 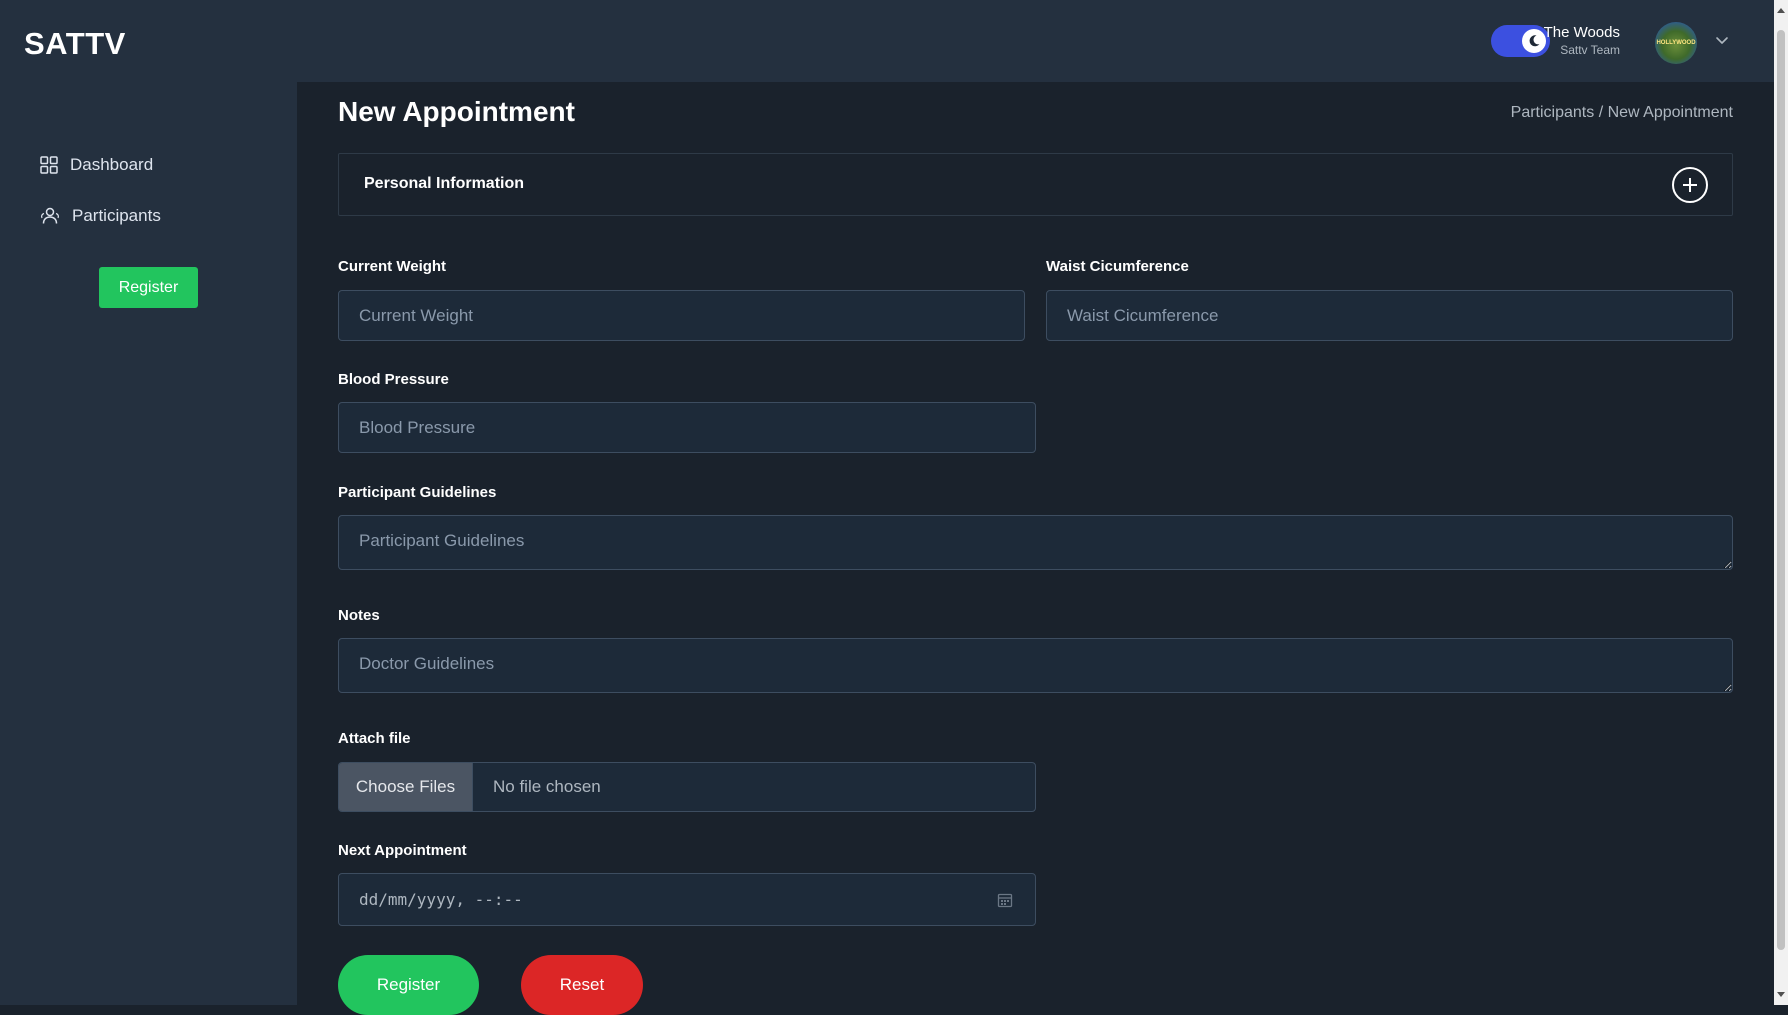 What do you see at coordinates (1534, 41) in the screenshot?
I see `moon-icon` at bounding box center [1534, 41].